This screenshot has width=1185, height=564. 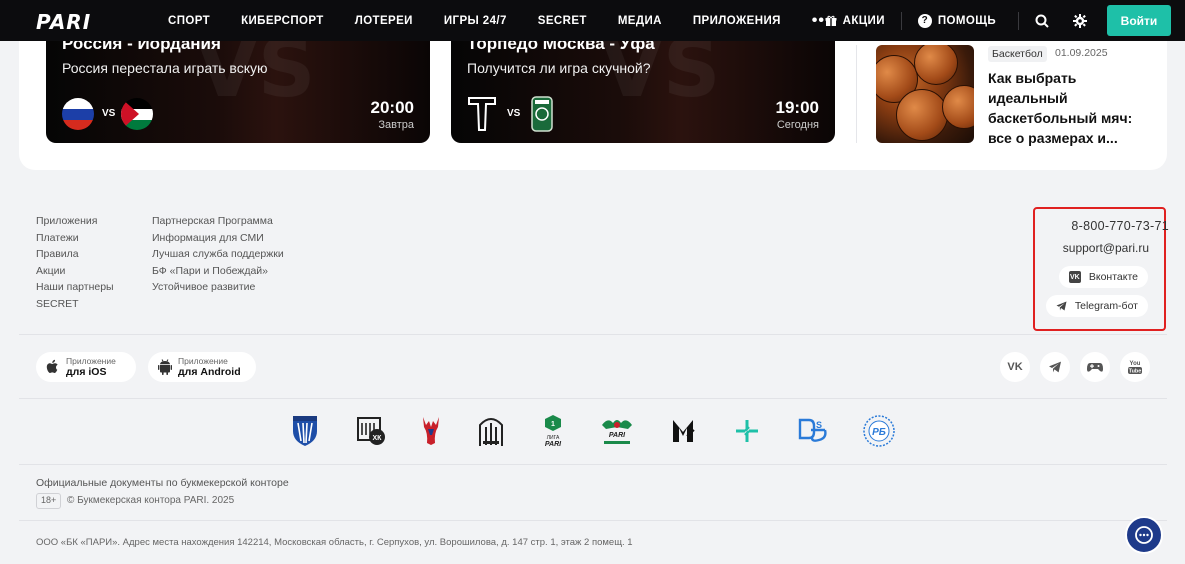 I want to click on login-button: Войти, so click(x=1139, y=20).